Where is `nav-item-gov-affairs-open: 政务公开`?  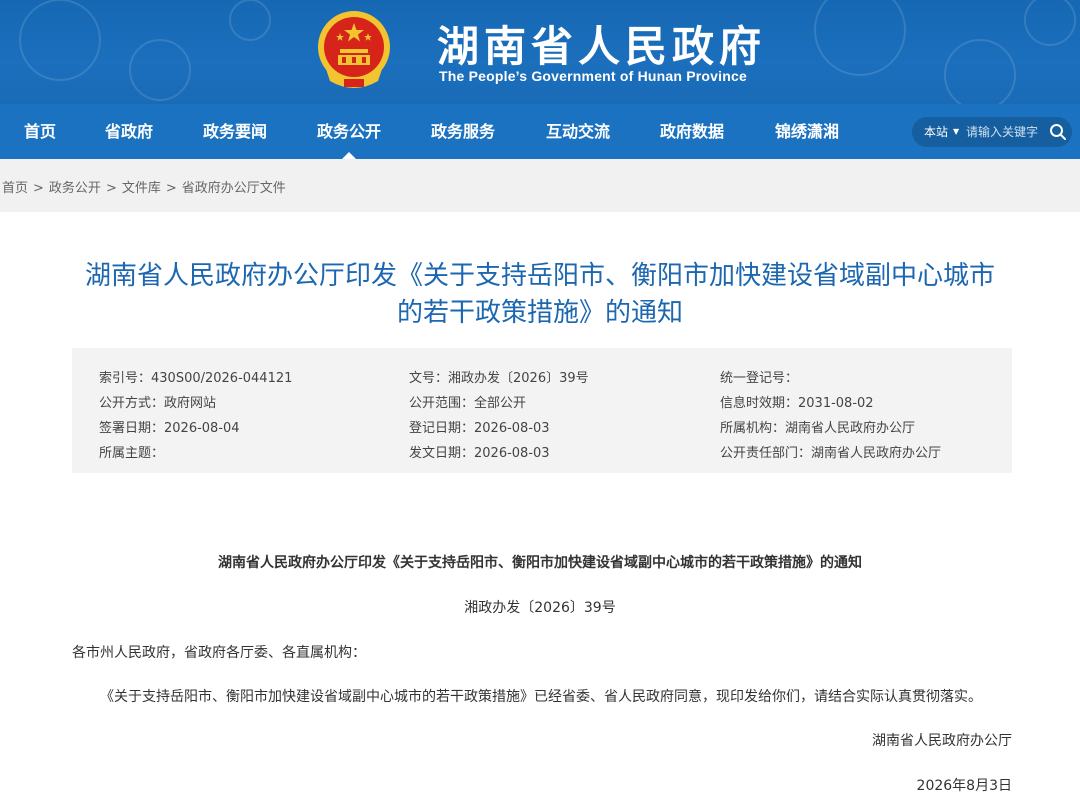
nav-item-gov-affairs-open: 政务公开 is located at coordinates (349, 131).